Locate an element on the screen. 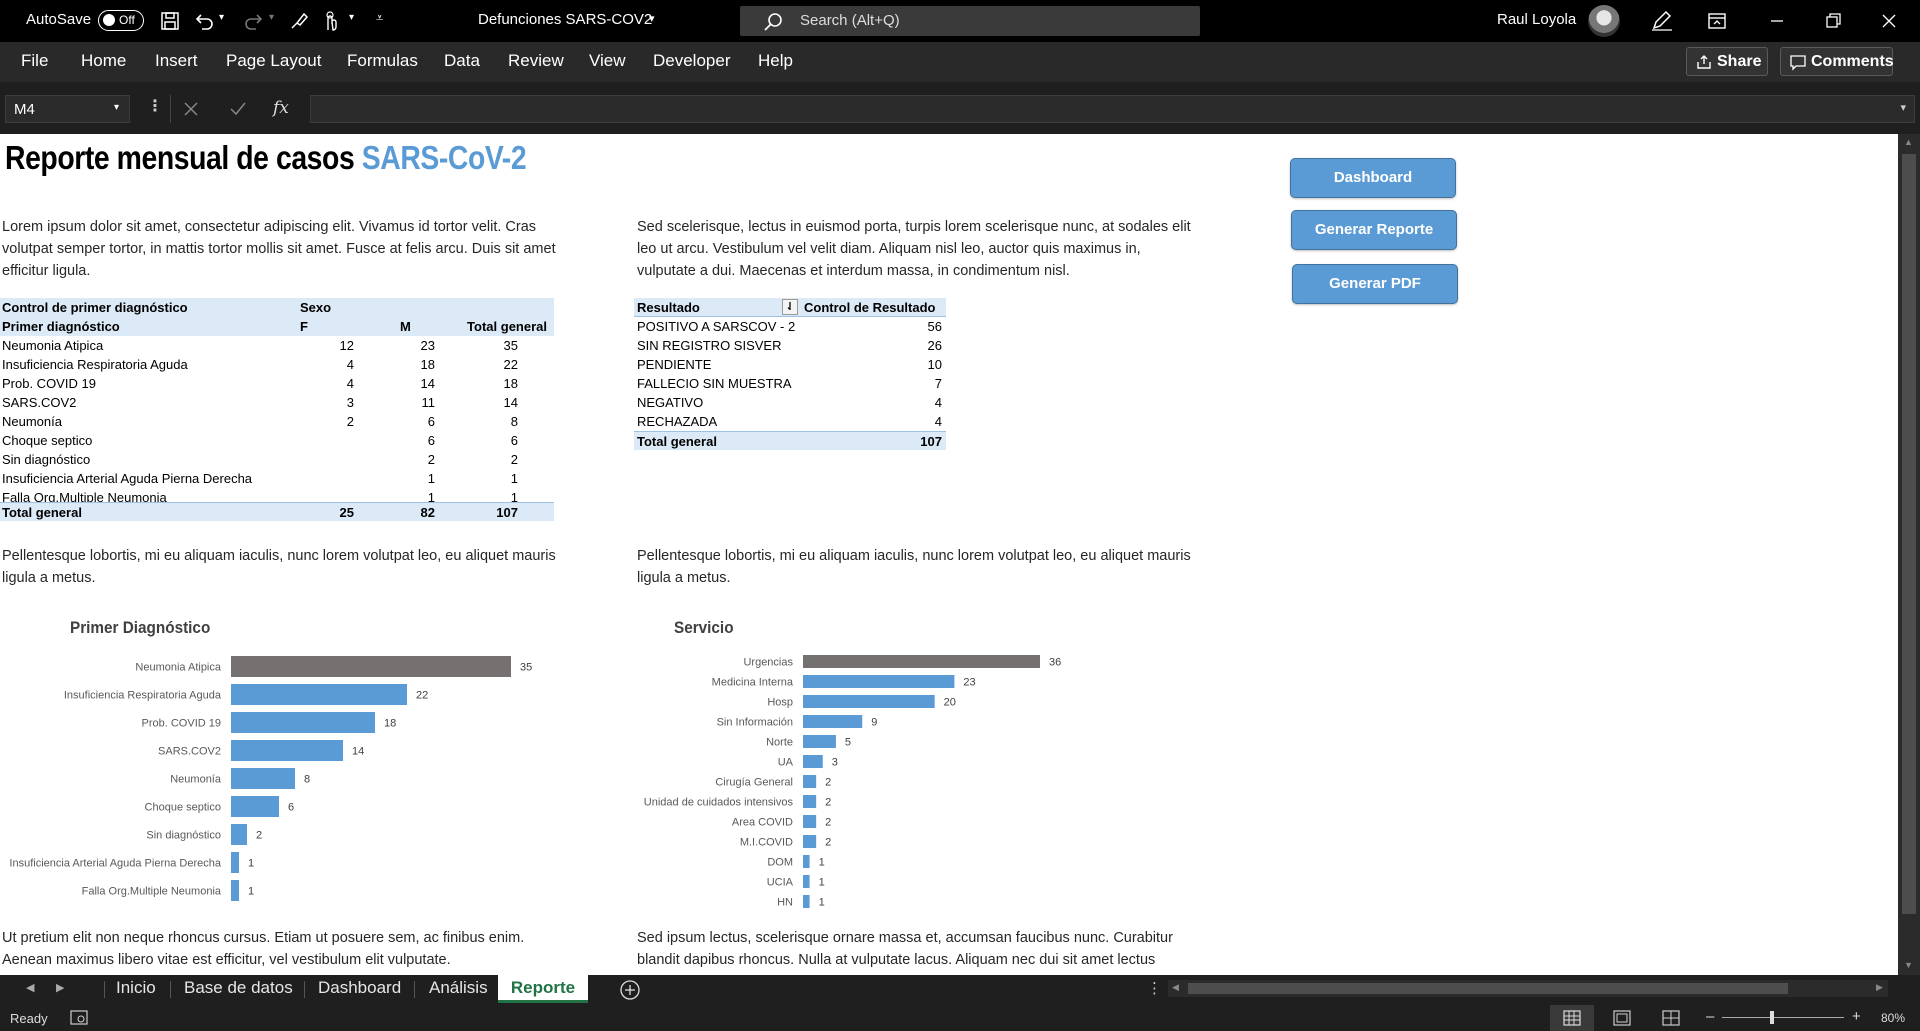 The image size is (1920, 1031). redo-dropdown-icon: ▾ is located at coordinates (271, 17).